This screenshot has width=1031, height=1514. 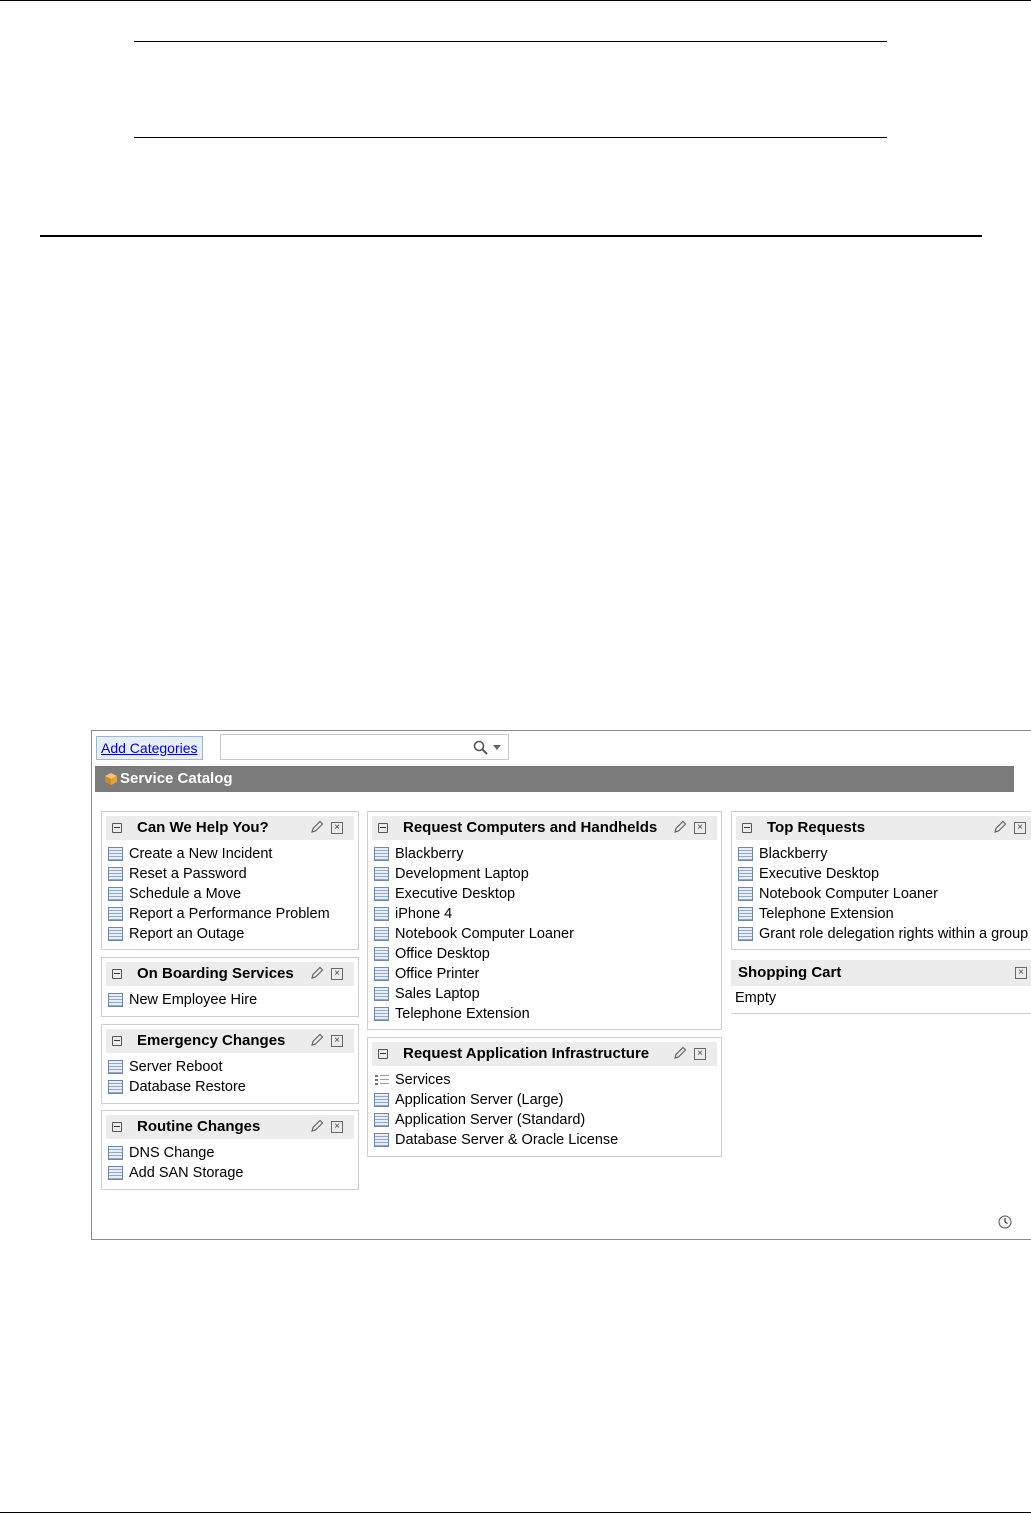 I want to click on bottom-page-rule, so click(x=515, y=1512).